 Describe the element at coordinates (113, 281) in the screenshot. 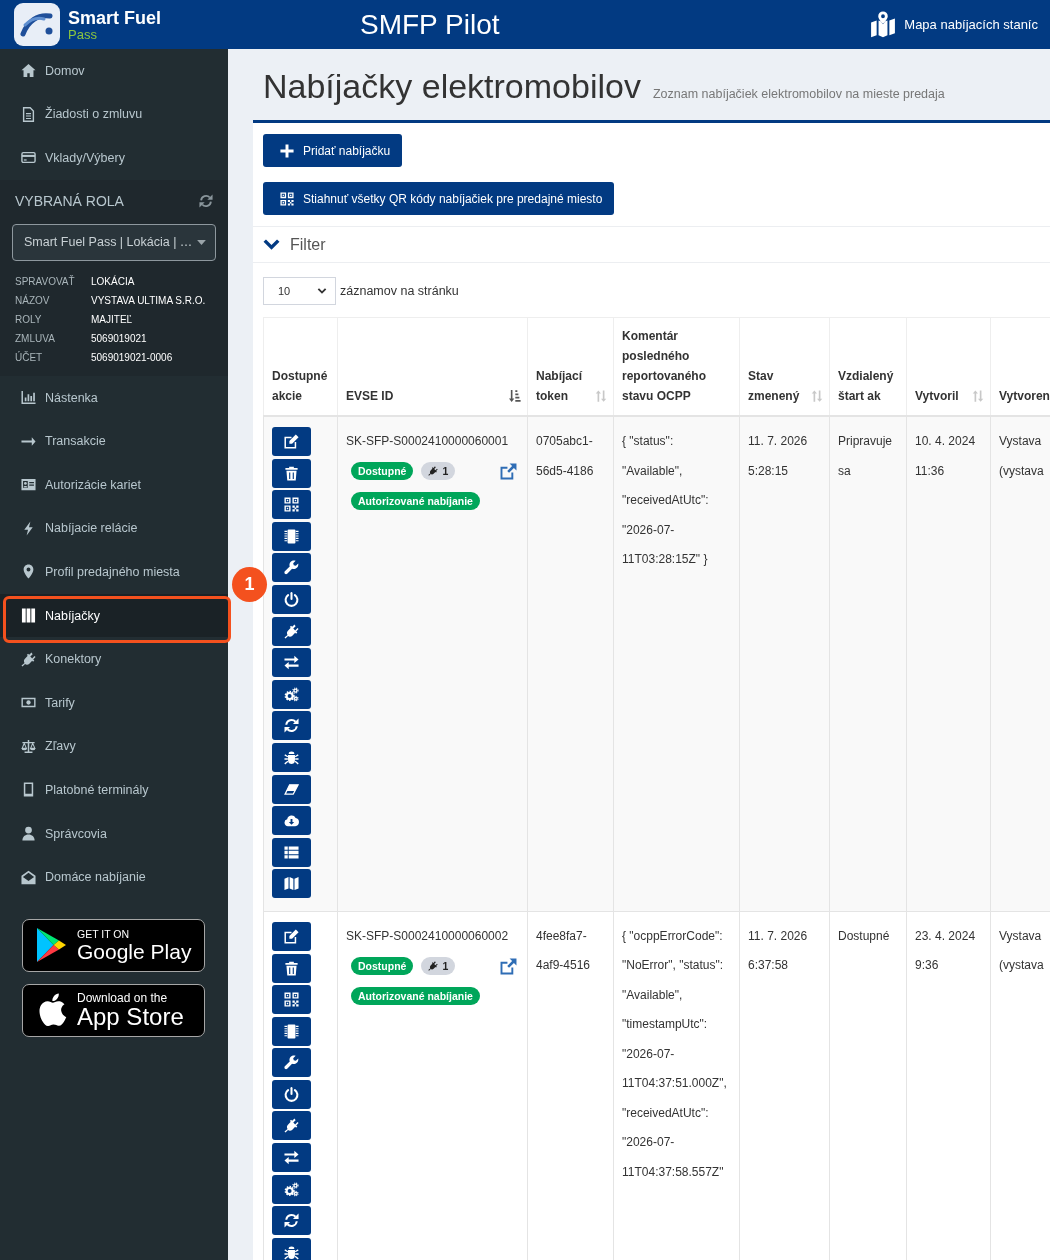

I see `detail-value: LOKÁCIA` at that location.